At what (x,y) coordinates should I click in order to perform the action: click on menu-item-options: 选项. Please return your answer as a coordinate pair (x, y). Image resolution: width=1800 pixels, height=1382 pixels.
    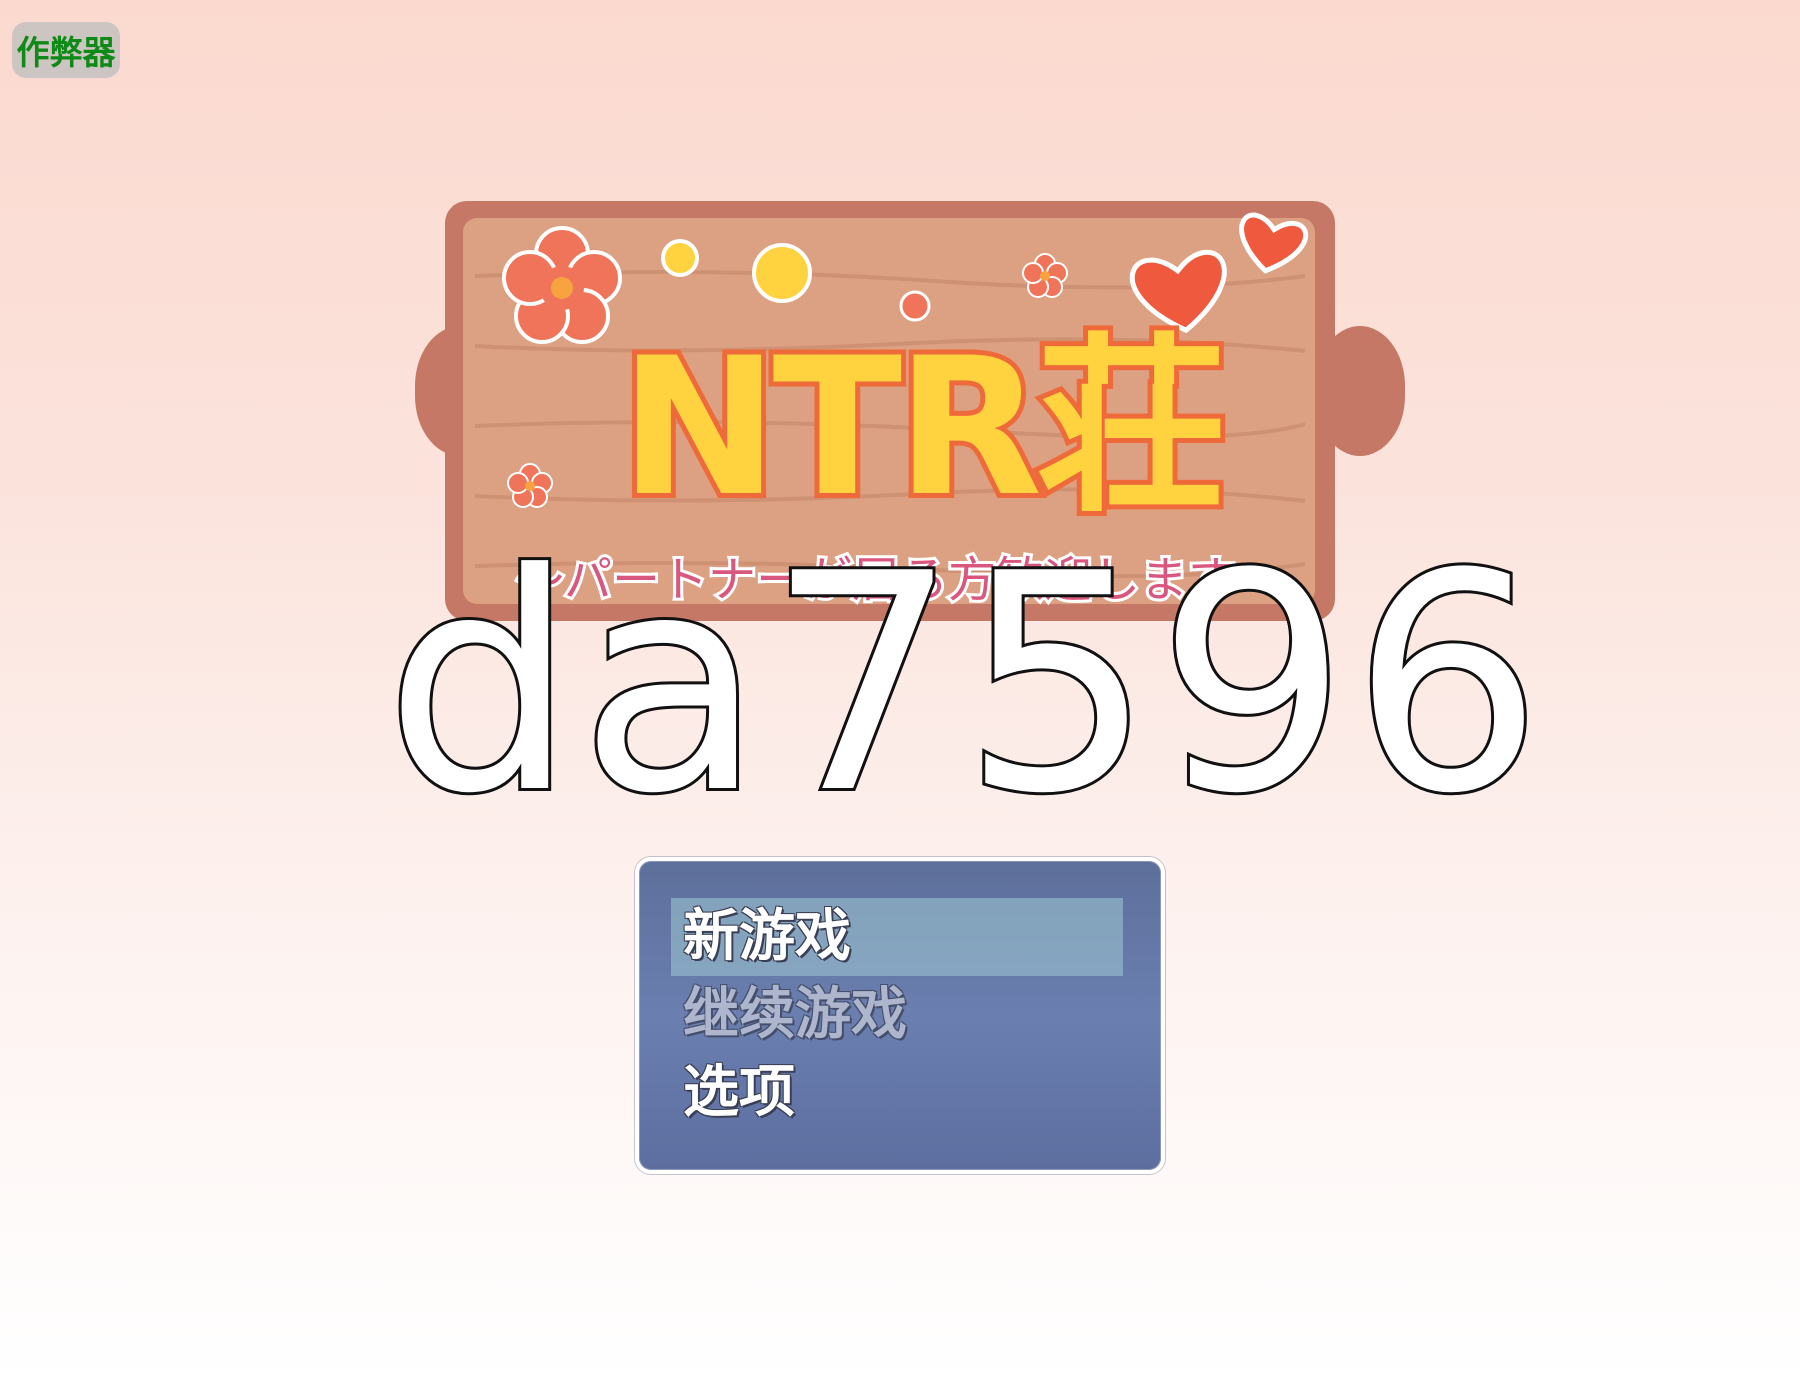
    Looking at the image, I should click on (897, 1093).